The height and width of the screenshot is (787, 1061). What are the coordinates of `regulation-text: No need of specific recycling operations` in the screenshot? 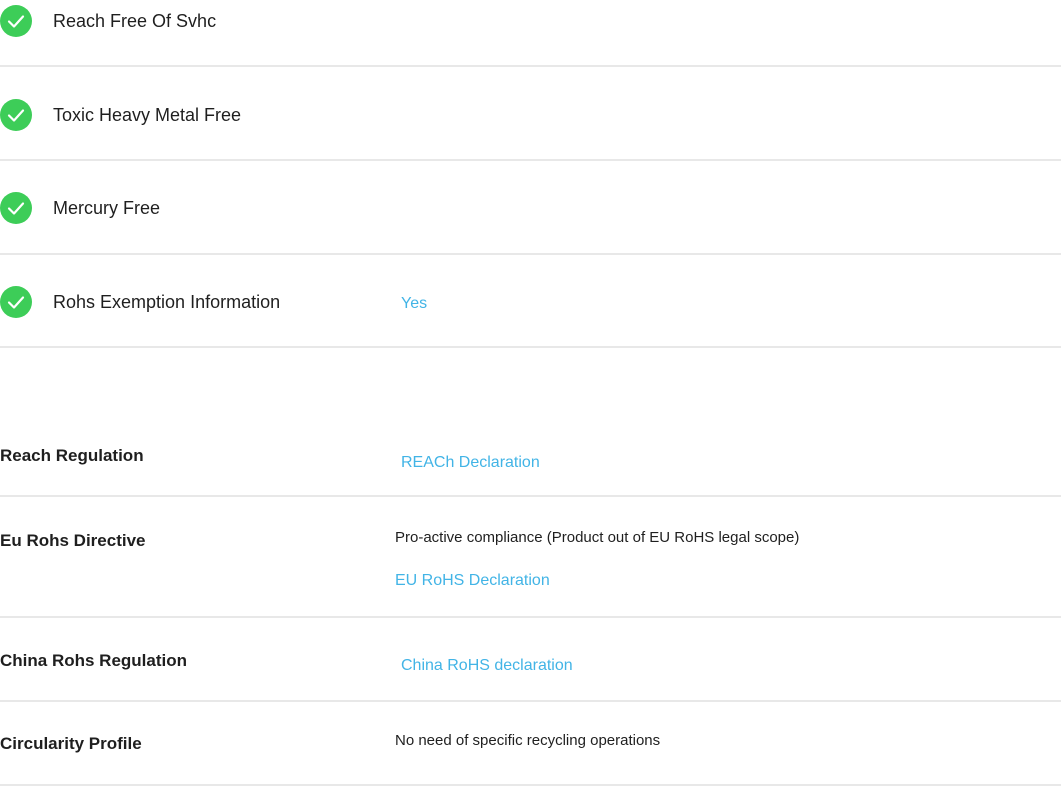 It's located at (528, 740).